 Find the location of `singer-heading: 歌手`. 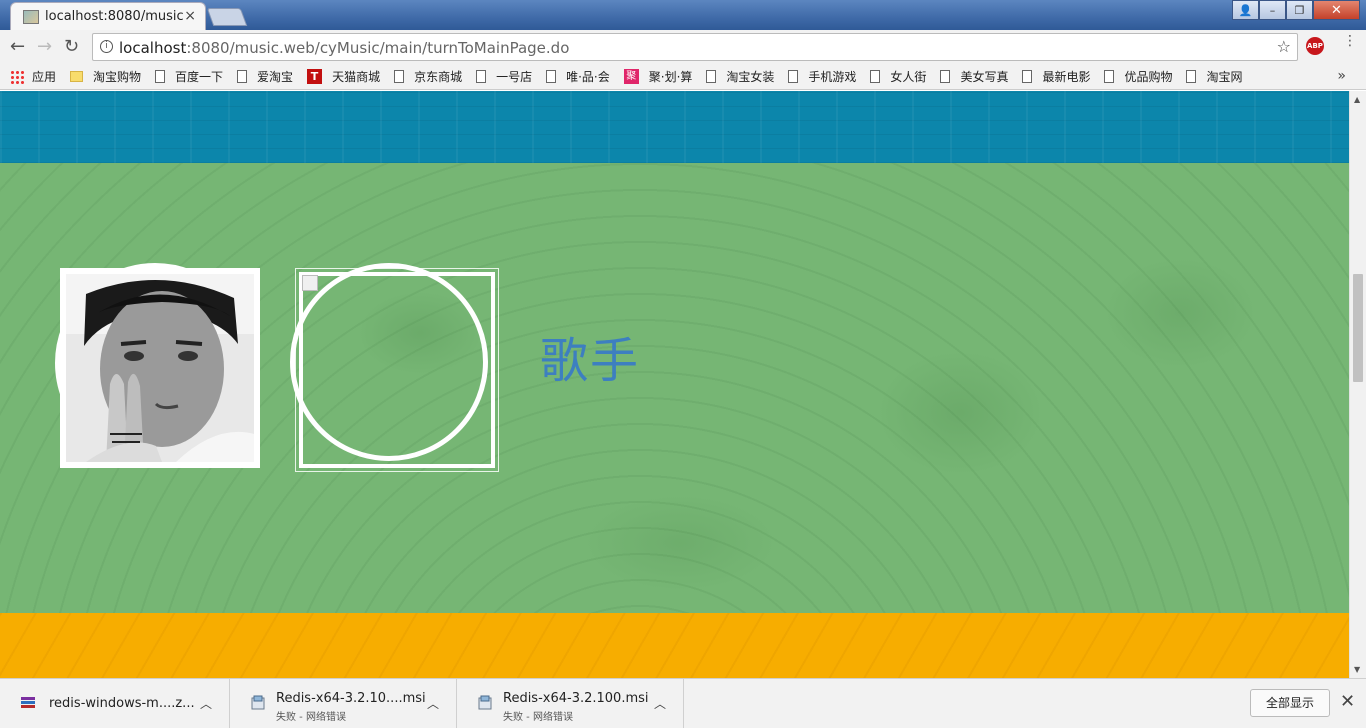

singer-heading: 歌手 is located at coordinates (590, 356).